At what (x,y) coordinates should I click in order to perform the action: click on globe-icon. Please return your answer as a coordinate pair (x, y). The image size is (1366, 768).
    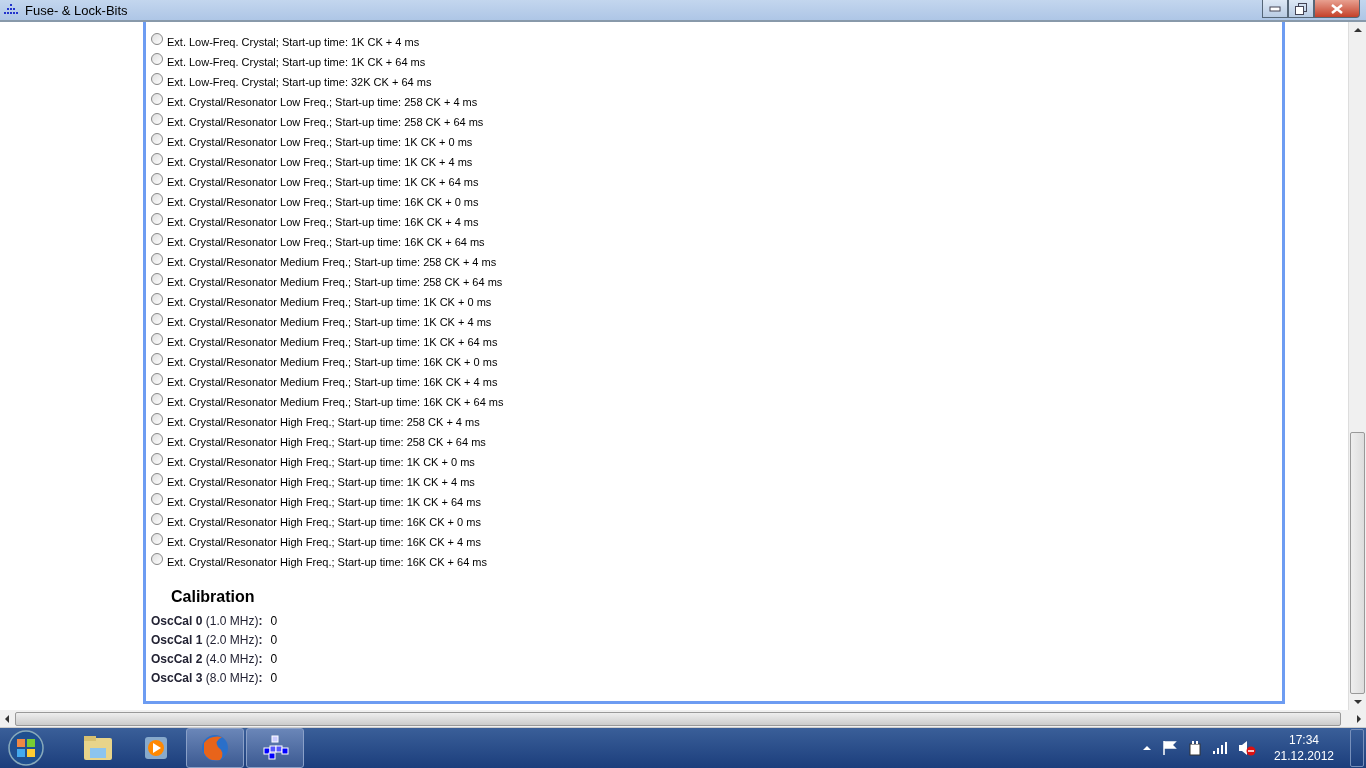
    Looking at the image, I should click on (215, 748).